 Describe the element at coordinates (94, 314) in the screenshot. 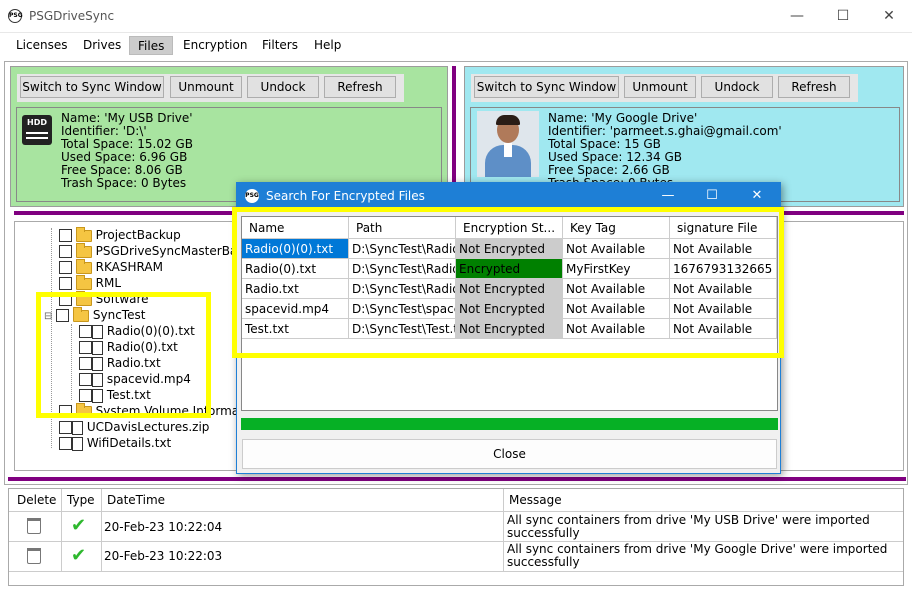

I see `tree-item-synctest: ⊟ SyncTest` at that location.